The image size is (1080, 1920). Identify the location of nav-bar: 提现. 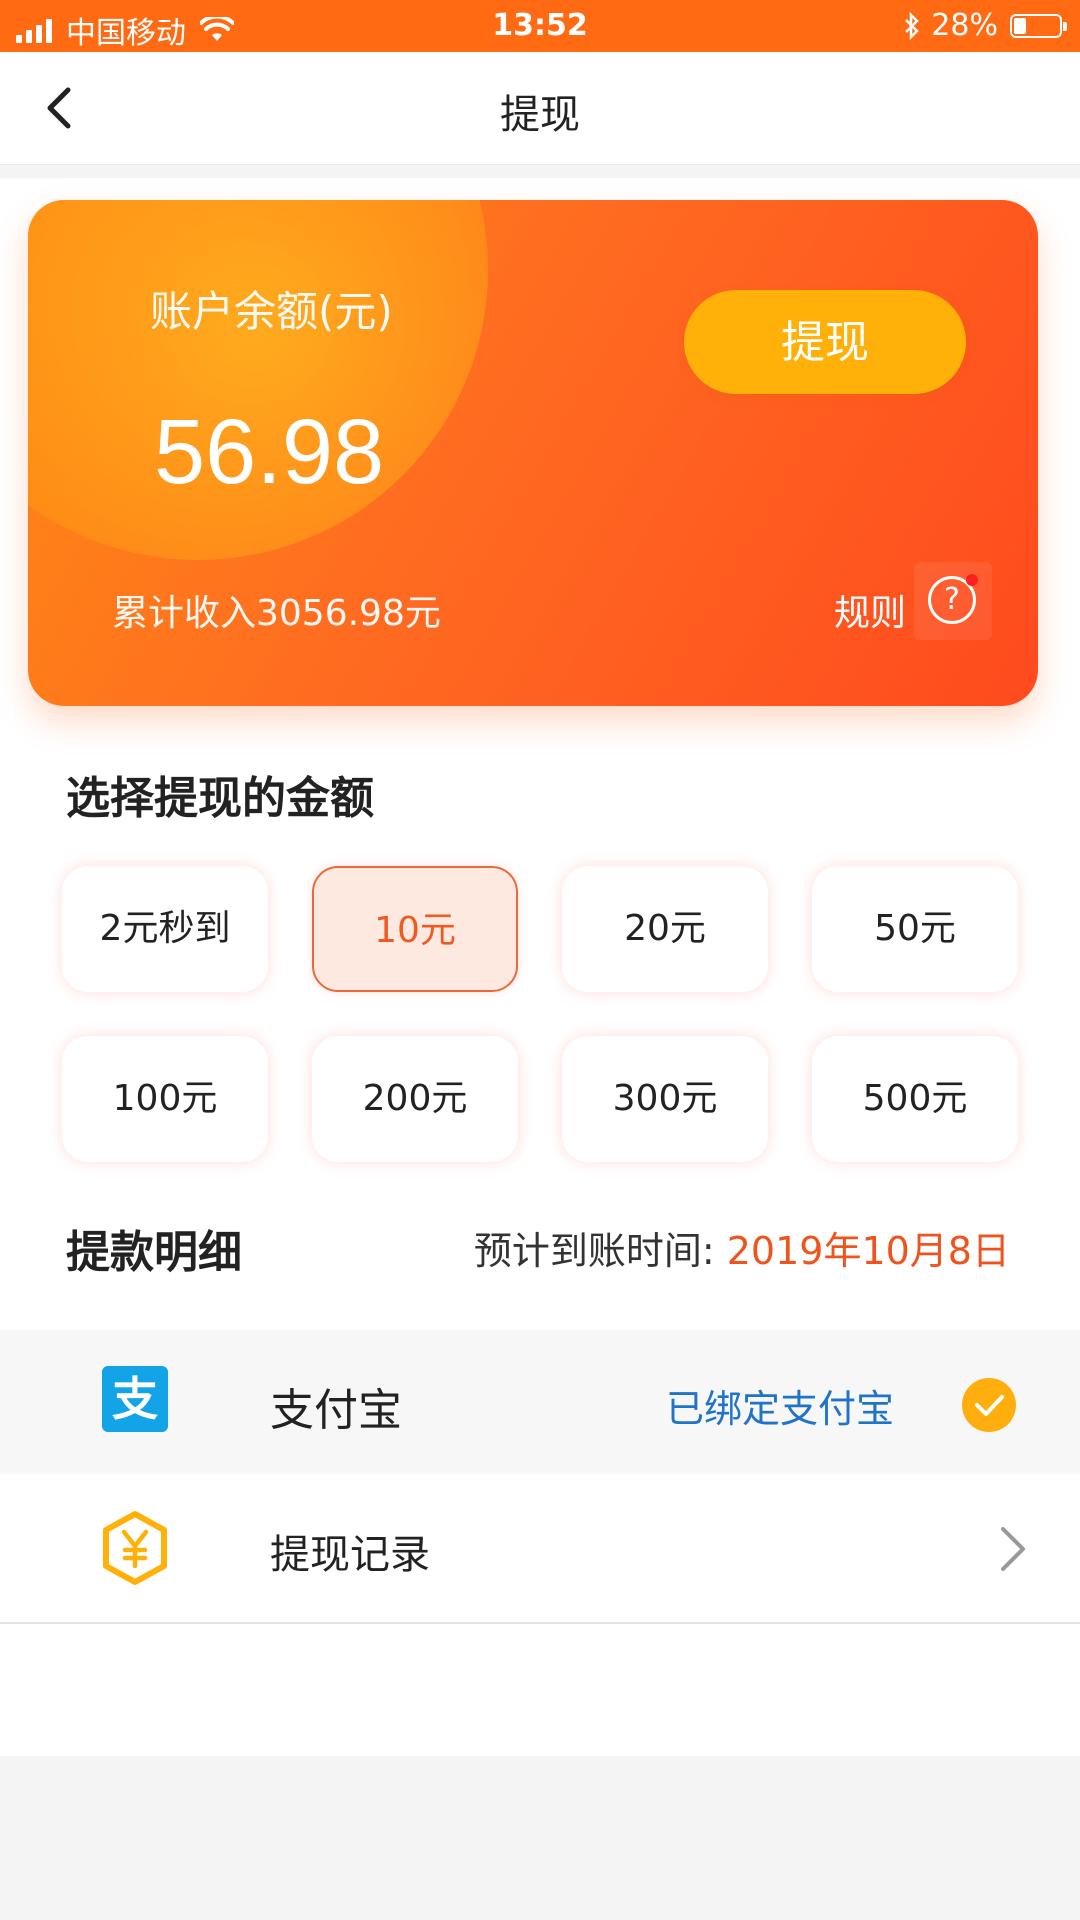
(540, 108).